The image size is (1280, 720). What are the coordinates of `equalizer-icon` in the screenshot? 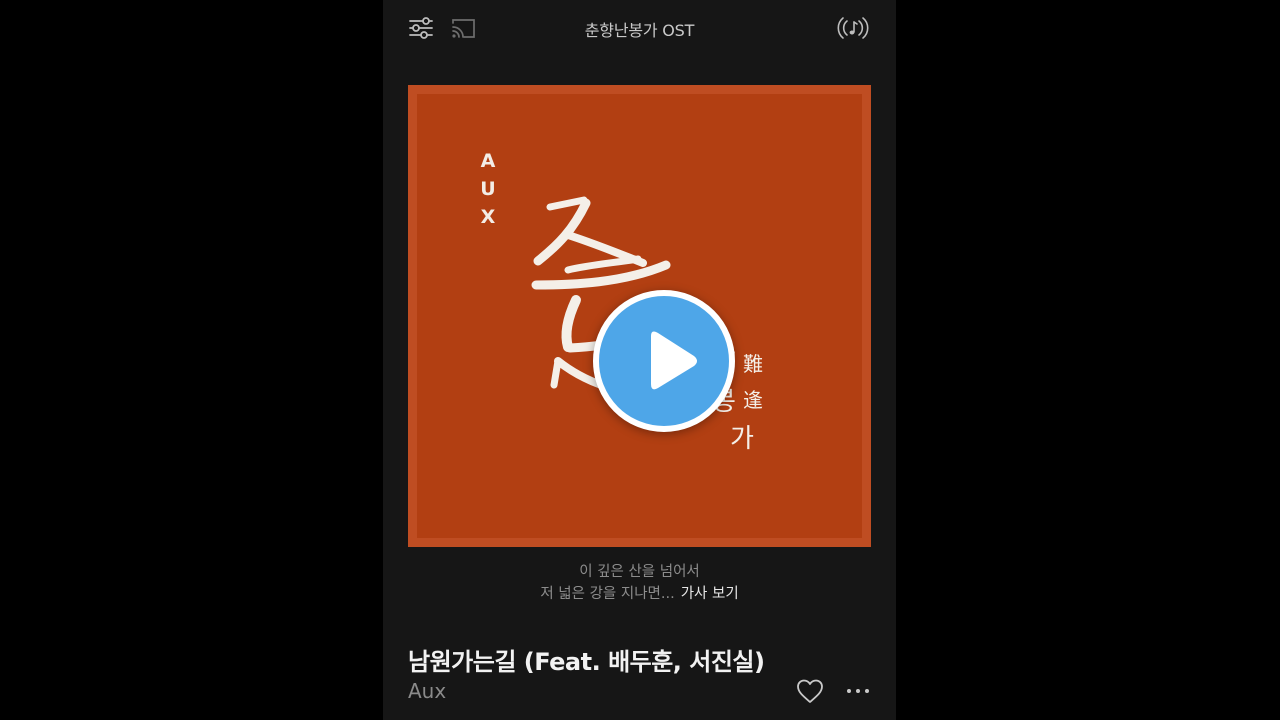 It's located at (421, 28).